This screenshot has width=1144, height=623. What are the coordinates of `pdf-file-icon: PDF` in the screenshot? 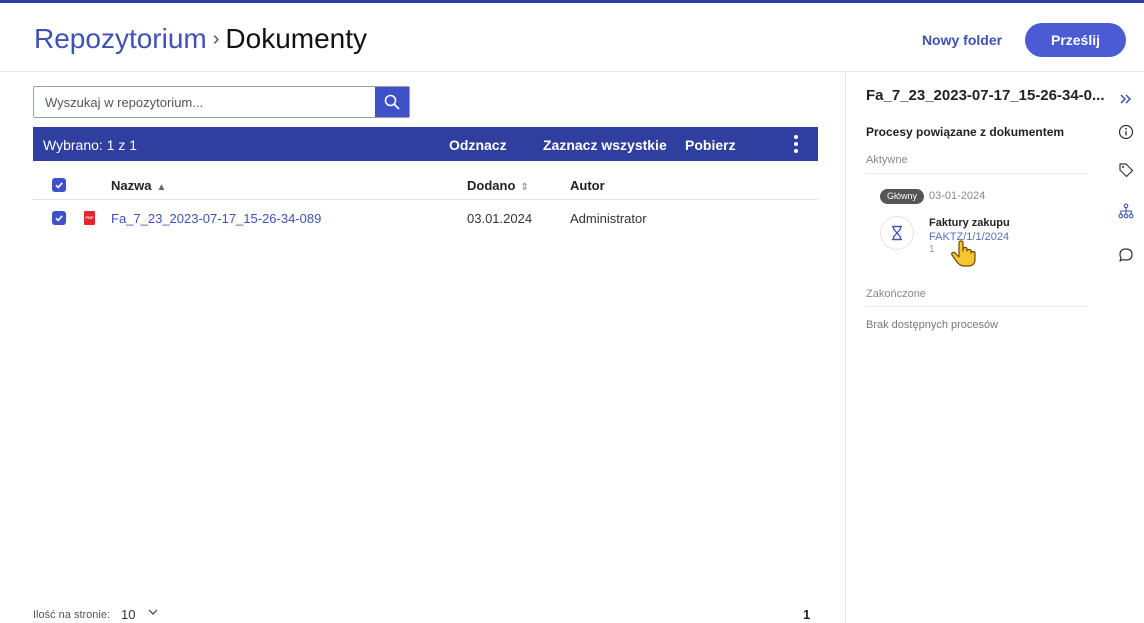 It's located at (89, 218).